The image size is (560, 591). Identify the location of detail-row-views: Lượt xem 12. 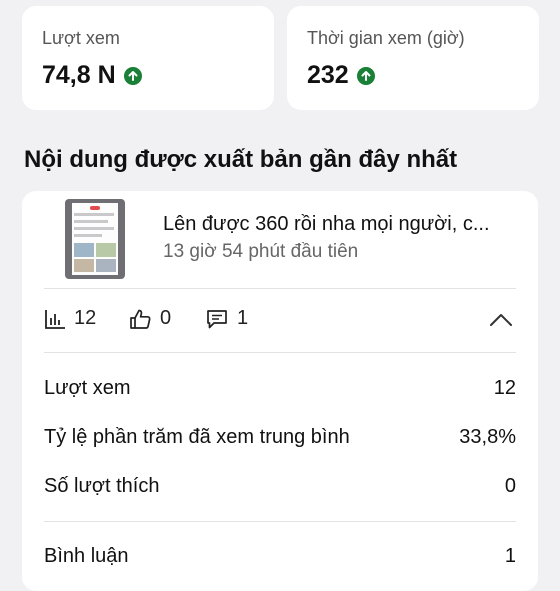
(280, 388).